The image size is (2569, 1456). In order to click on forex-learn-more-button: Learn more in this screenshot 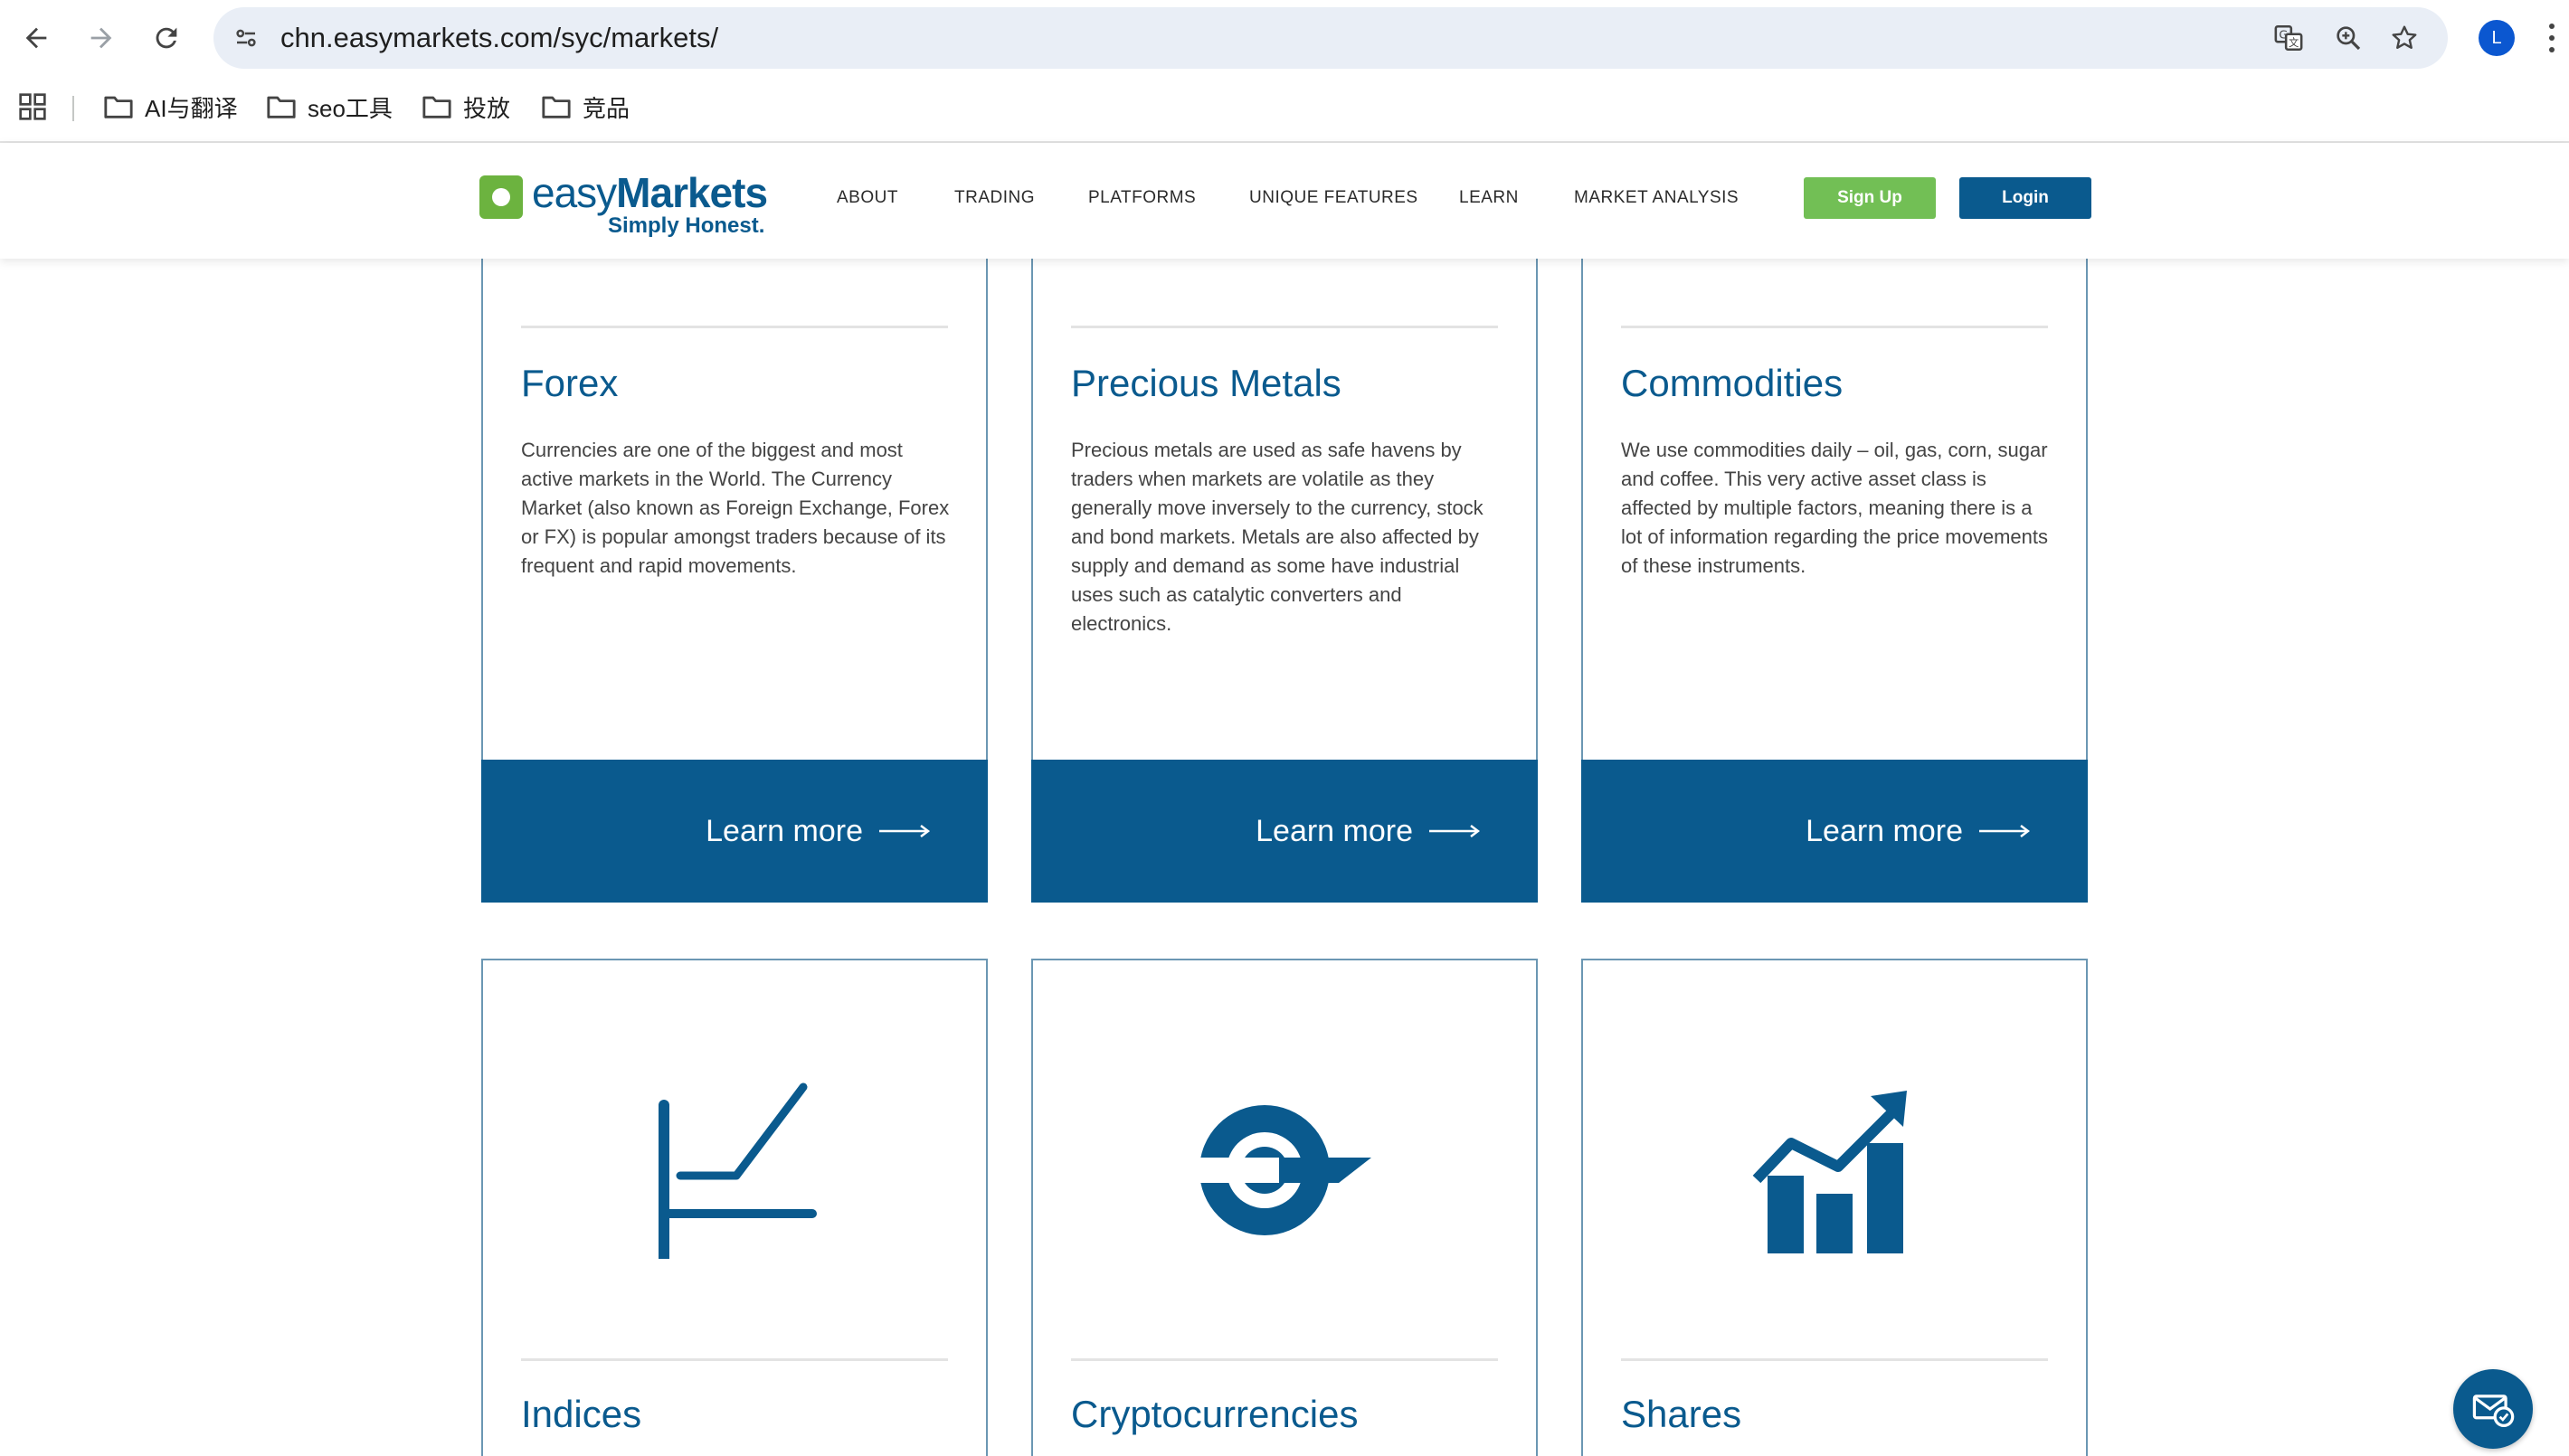, I will do `click(735, 832)`.